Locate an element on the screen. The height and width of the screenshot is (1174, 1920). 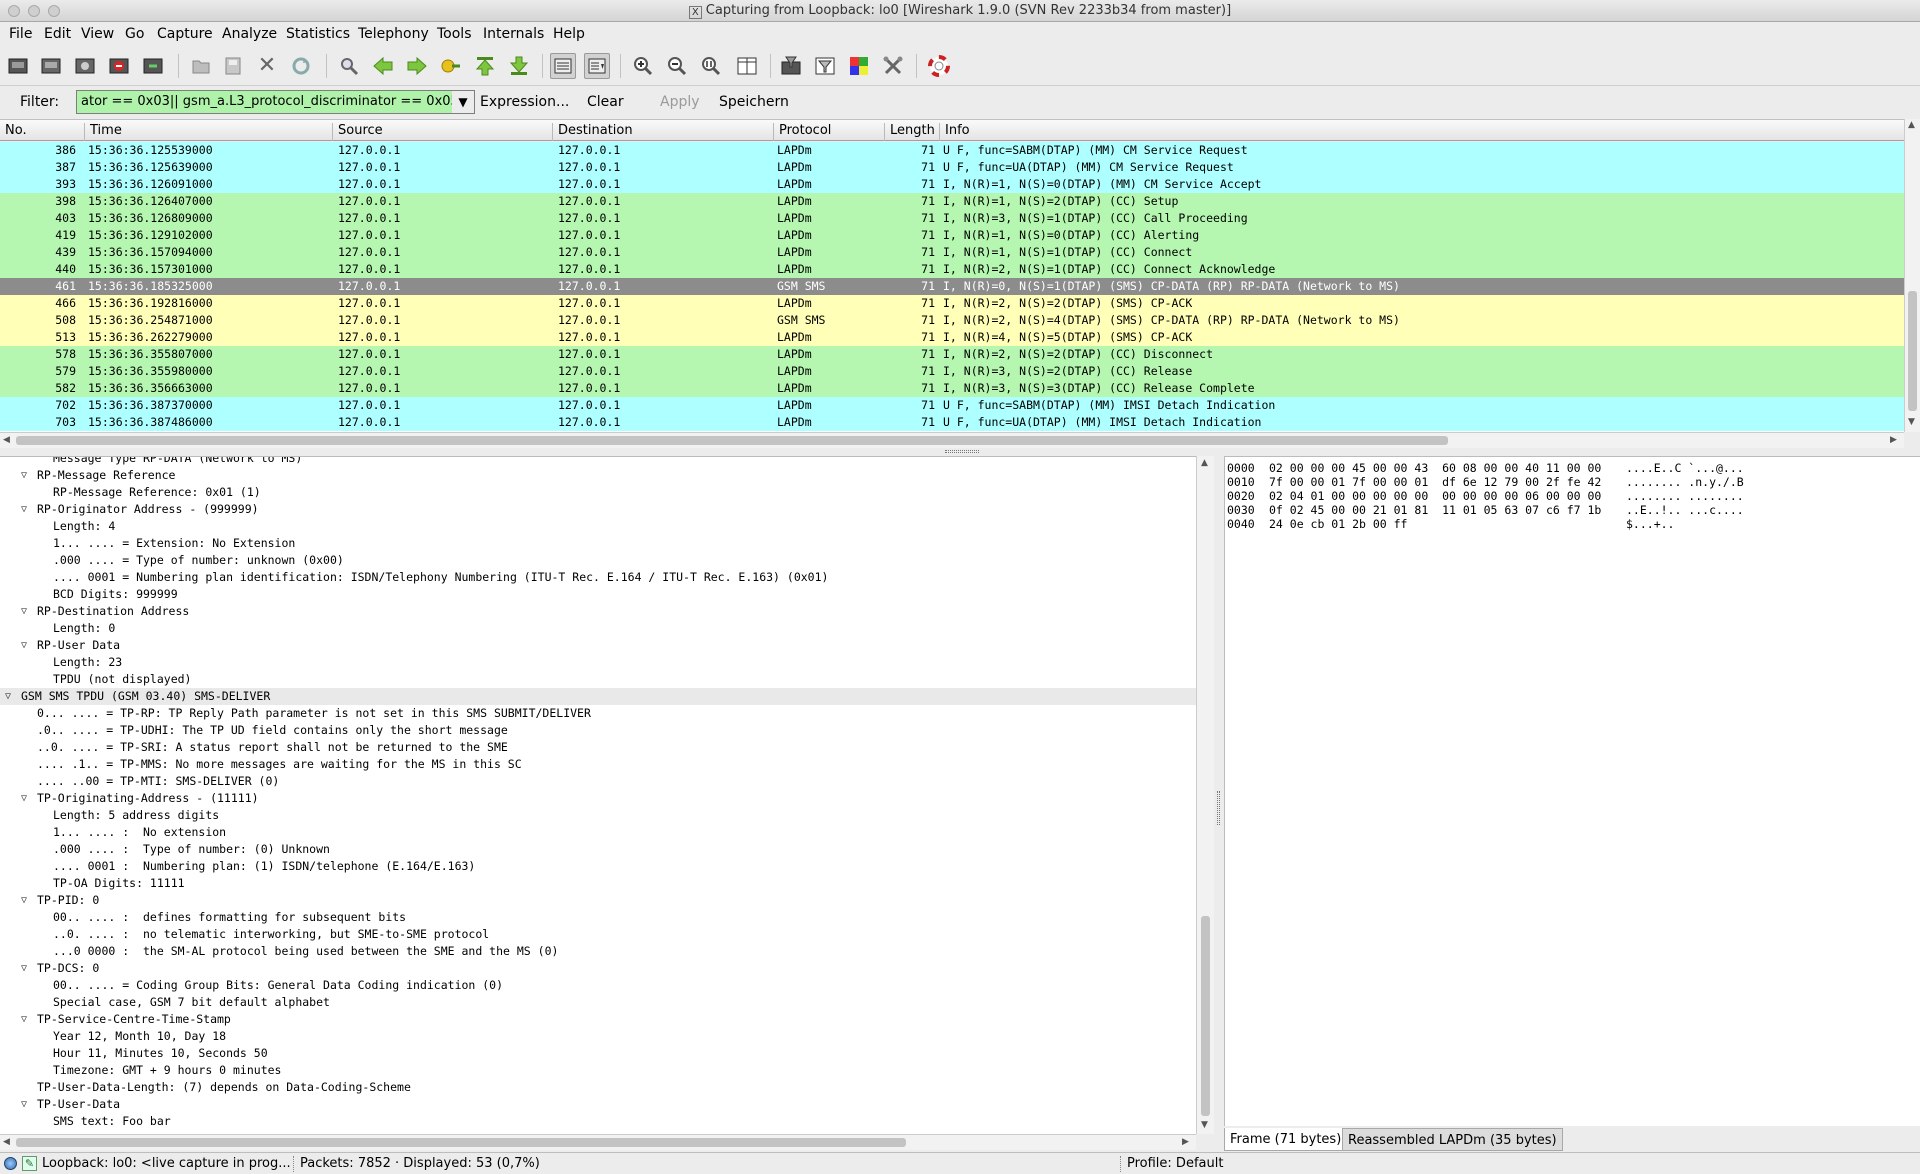
column-header-length: Length is located at coordinates (912, 132).